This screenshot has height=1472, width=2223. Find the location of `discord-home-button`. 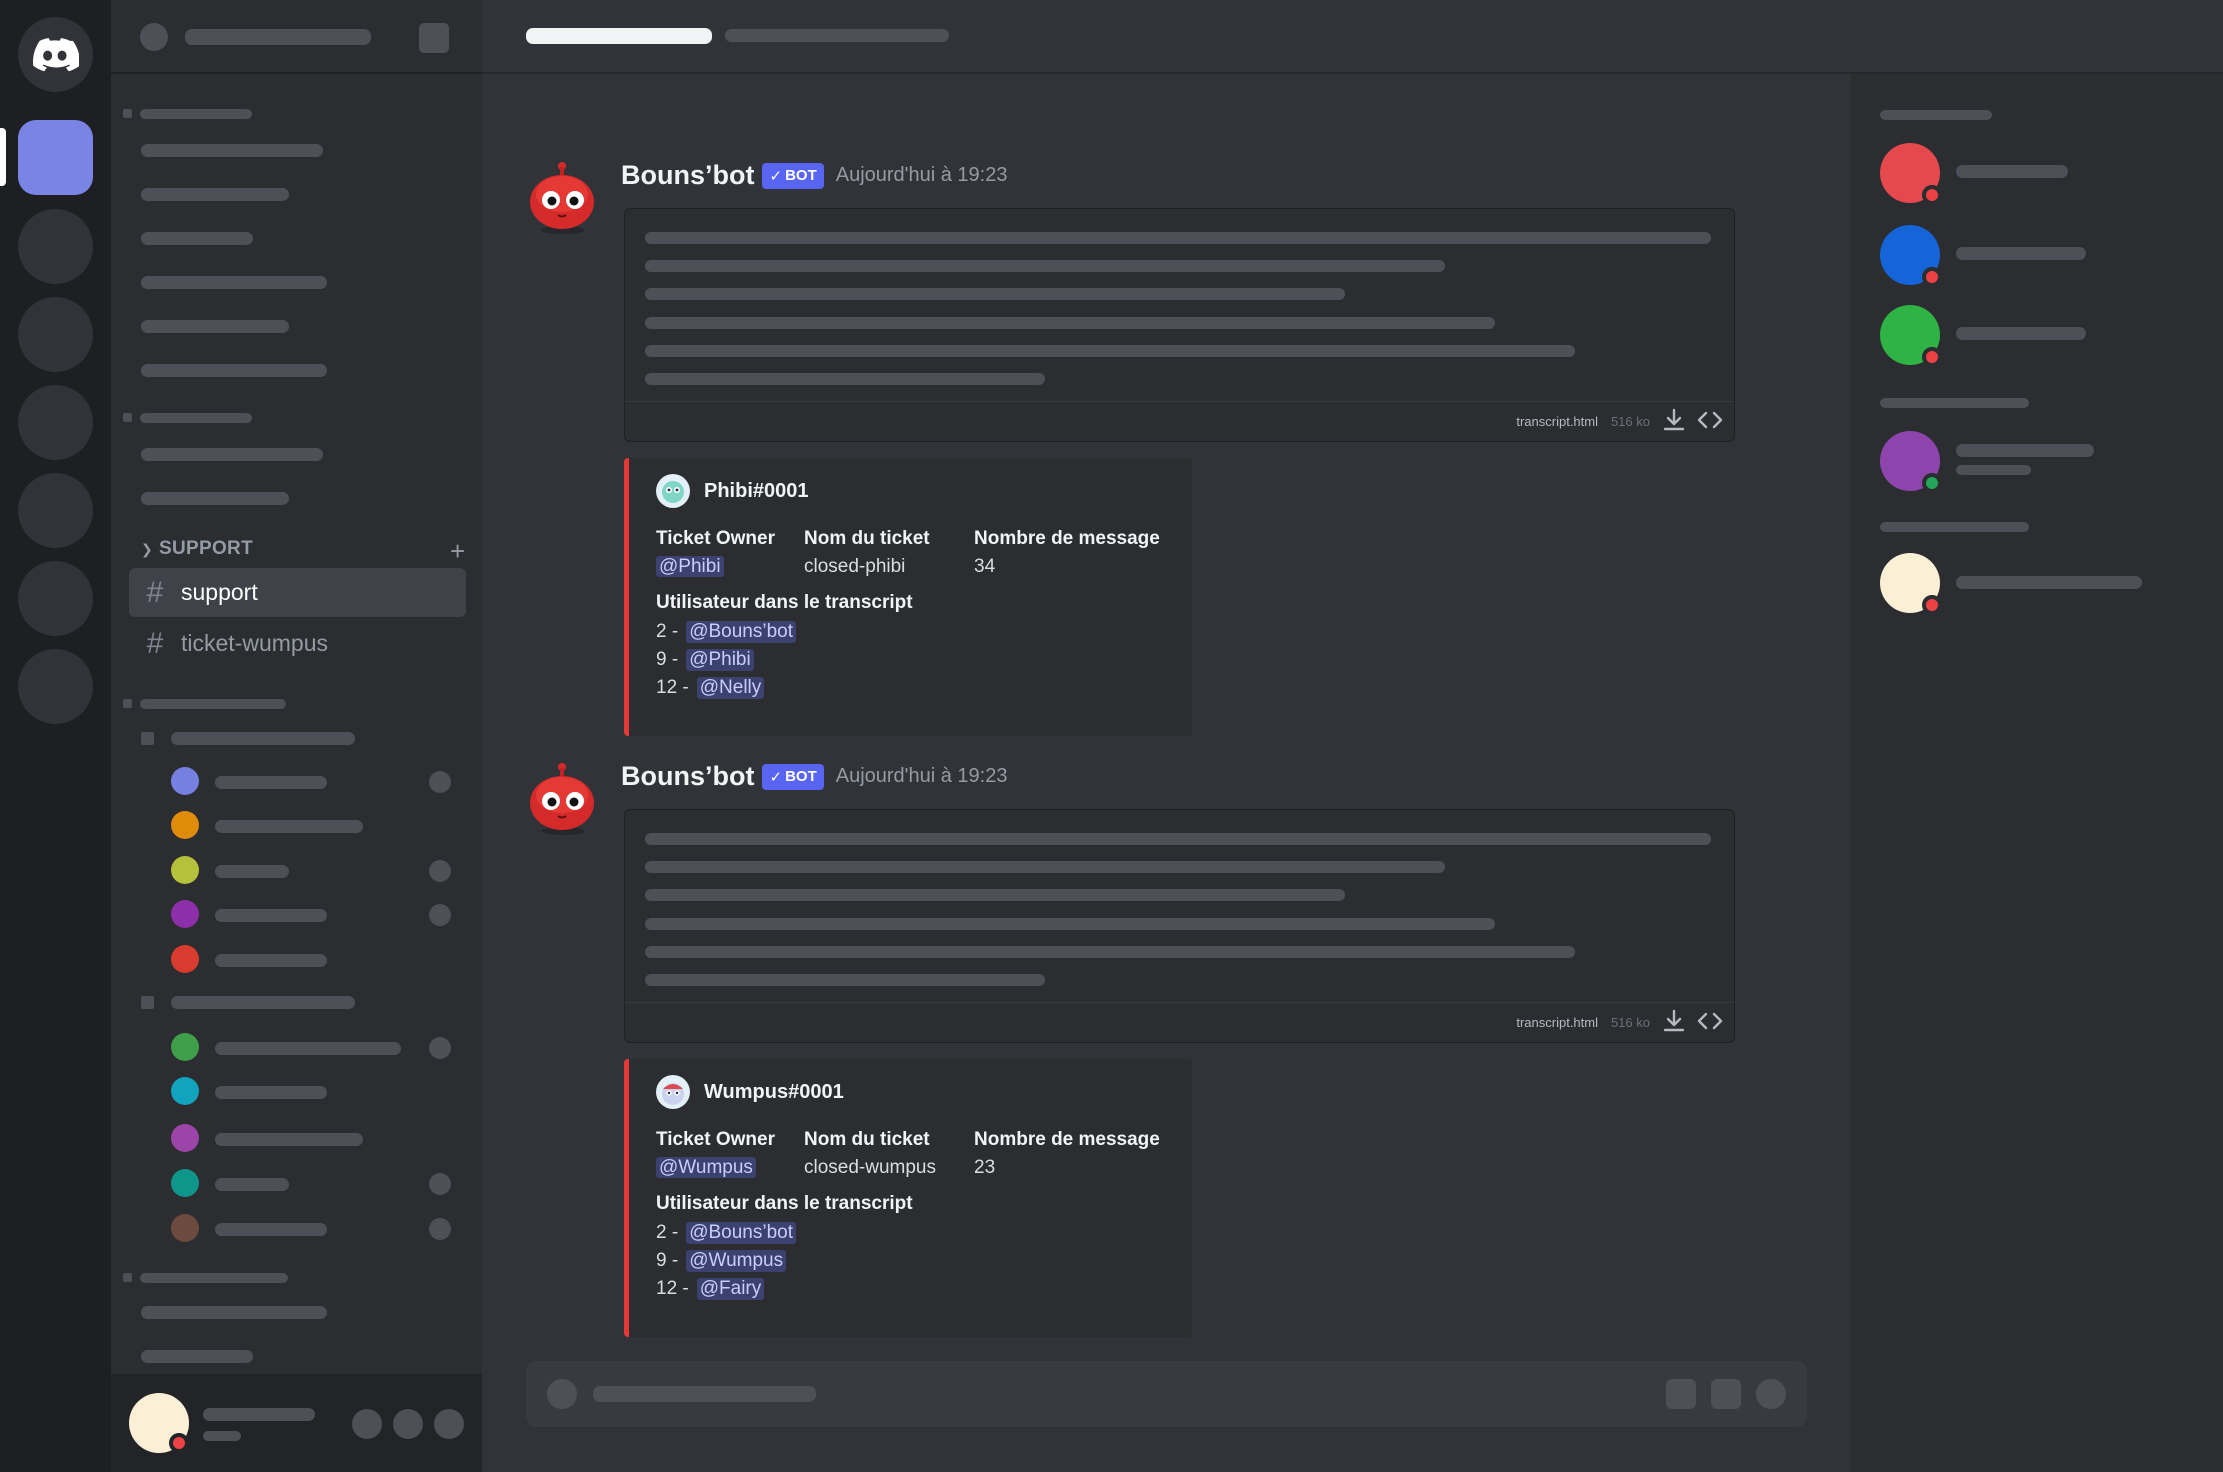

discord-home-button is located at coordinates (55, 54).